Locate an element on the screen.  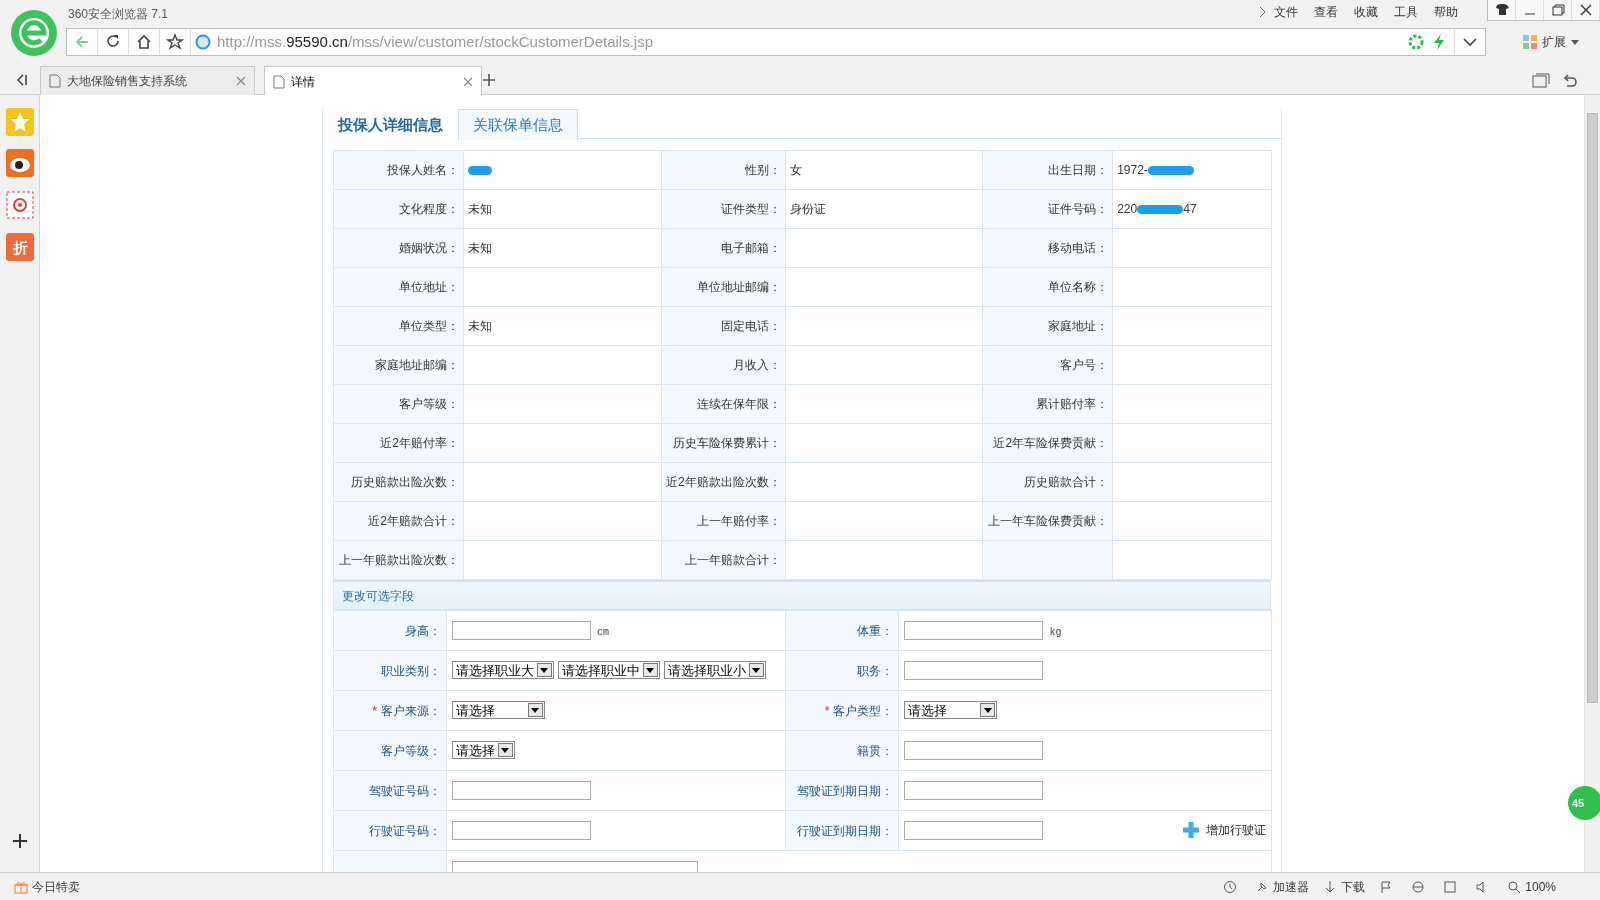
gift-icon is located at coordinates (21, 886).